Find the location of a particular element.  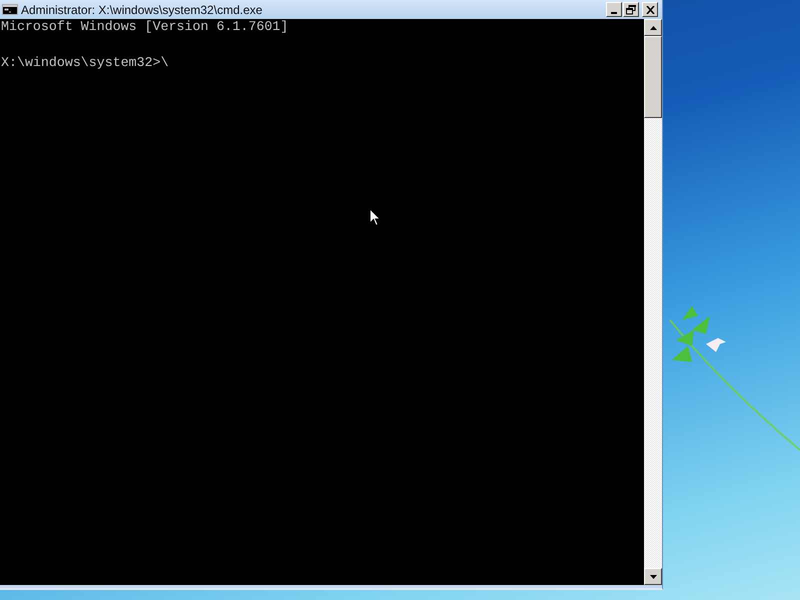

scroll-down-button is located at coordinates (653, 576).